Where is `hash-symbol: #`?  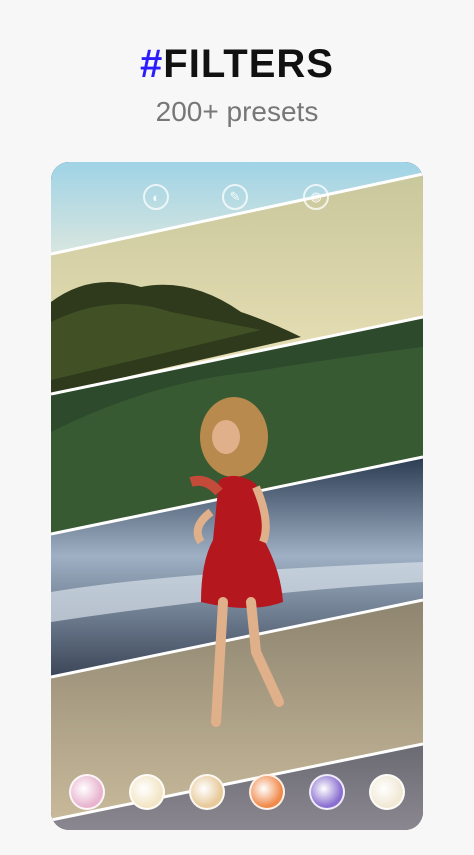 hash-symbol: # is located at coordinates (152, 64).